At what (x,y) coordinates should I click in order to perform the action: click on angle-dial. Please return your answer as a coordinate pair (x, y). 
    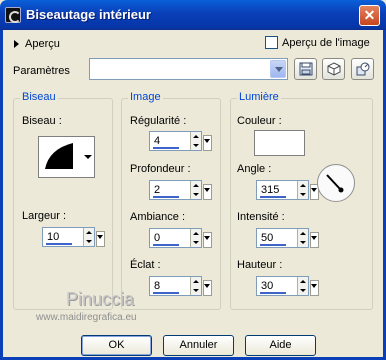
    Looking at the image, I should click on (336, 183).